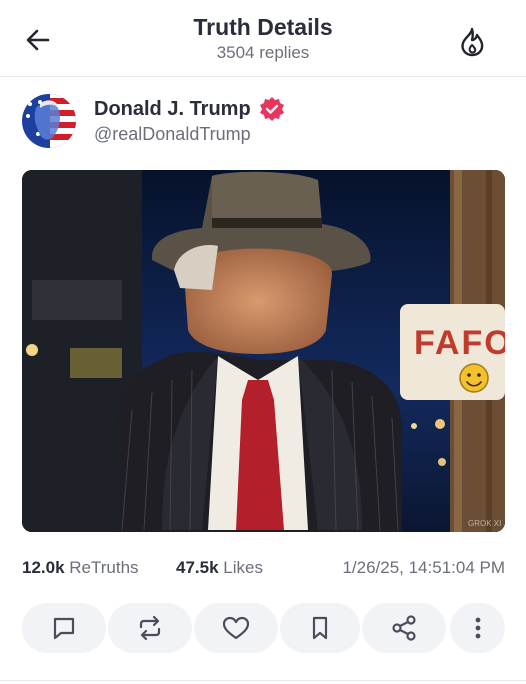  I want to click on page-title: Truth Details, so click(263, 27).